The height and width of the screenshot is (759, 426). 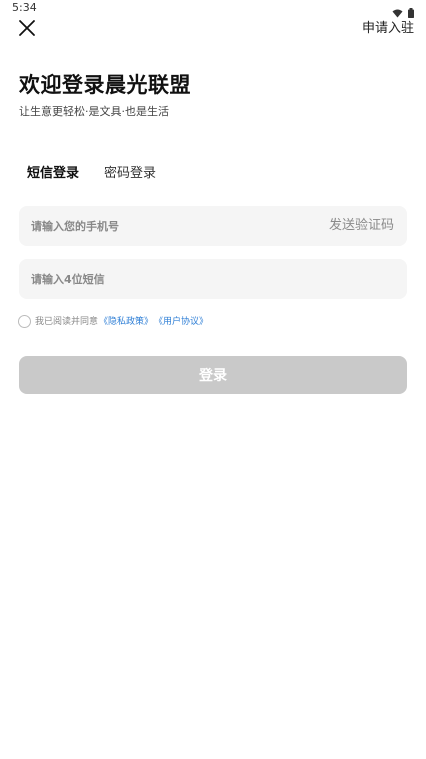 I want to click on apply-join-link: 申请入驻, so click(x=388, y=29).